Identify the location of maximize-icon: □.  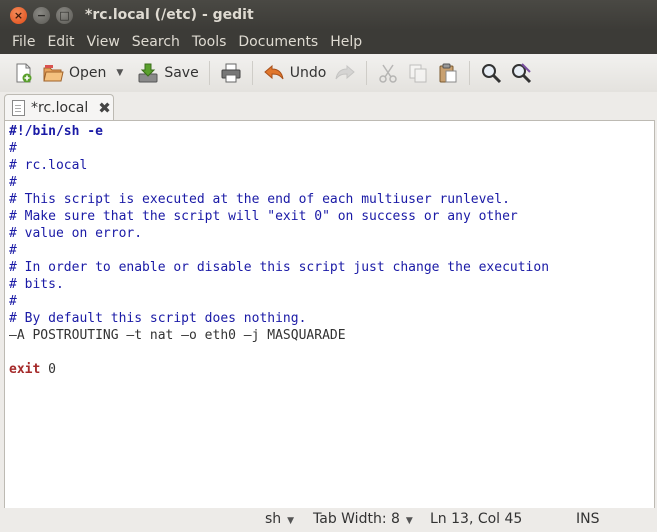
(64, 15).